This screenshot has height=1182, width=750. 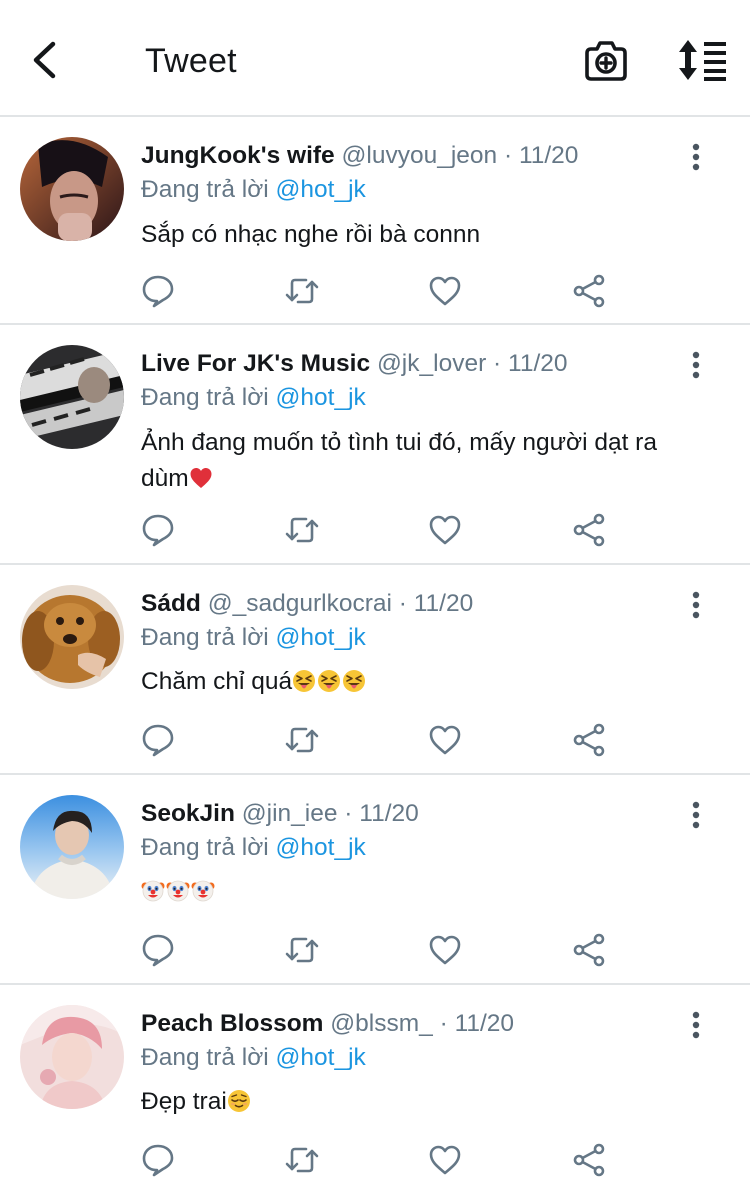 What do you see at coordinates (232, 1023) in the screenshot?
I see `display-name: Peach Blossom` at bounding box center [232, 1023].